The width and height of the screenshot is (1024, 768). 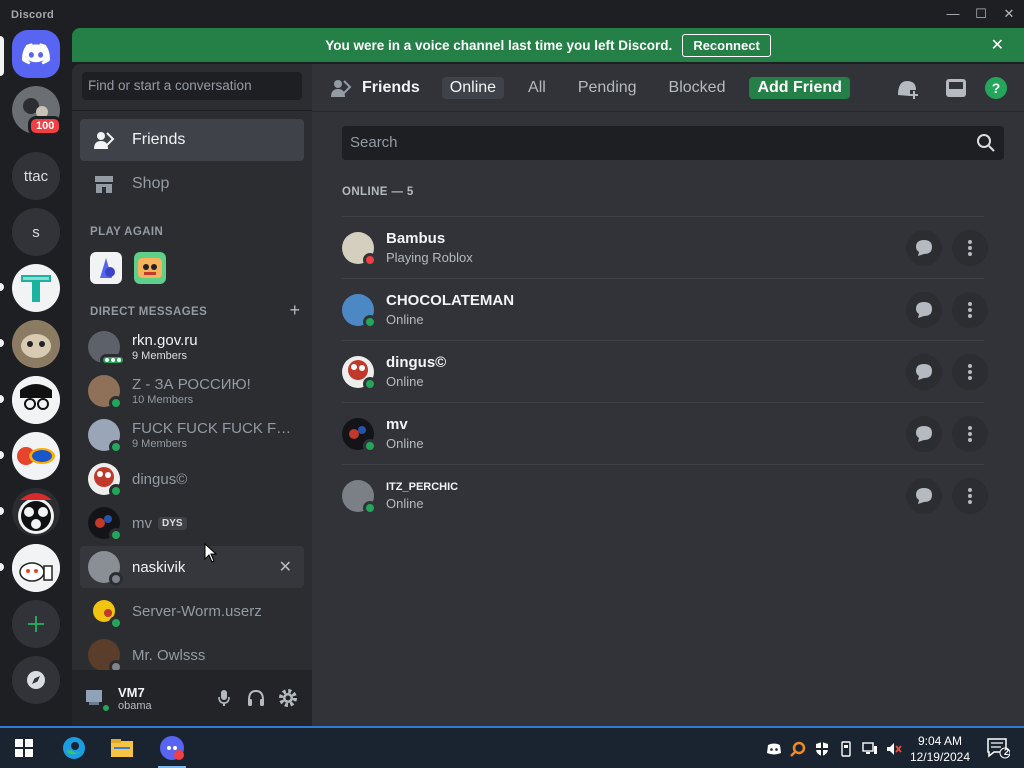 I want to click on nav-shop: Shop, so click(x=192, y=184).